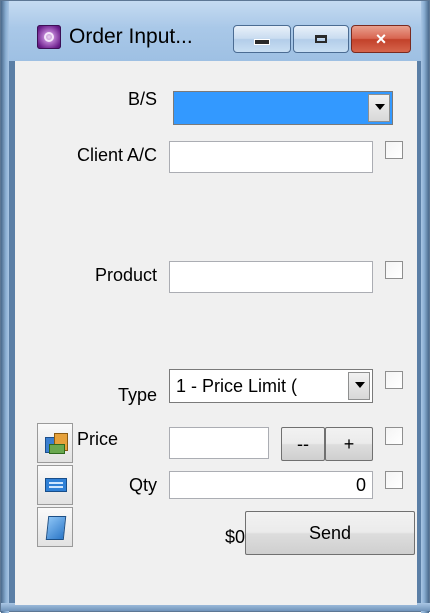  What do you see at coordinates (49, 37) in the screenshot?
I see `app-gear-icon` at bounding box center [49, 37].